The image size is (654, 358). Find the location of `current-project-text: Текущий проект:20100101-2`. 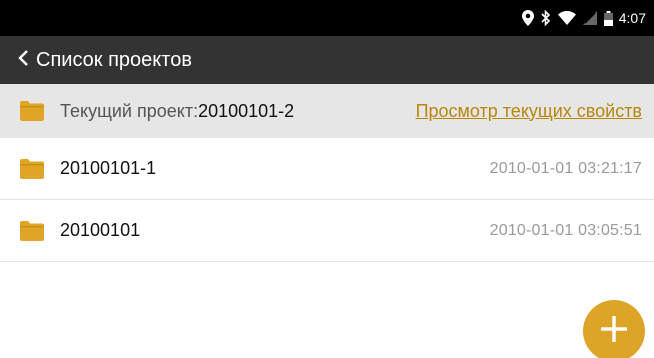

current-project-text: Текущий проект:20100101-2 is located at coordinates (238, 111).